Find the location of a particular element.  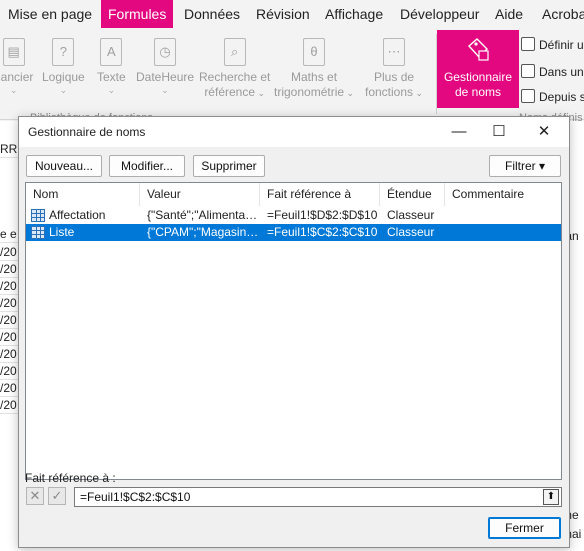

logical-icon: ? is located at coordinates (63, 52).